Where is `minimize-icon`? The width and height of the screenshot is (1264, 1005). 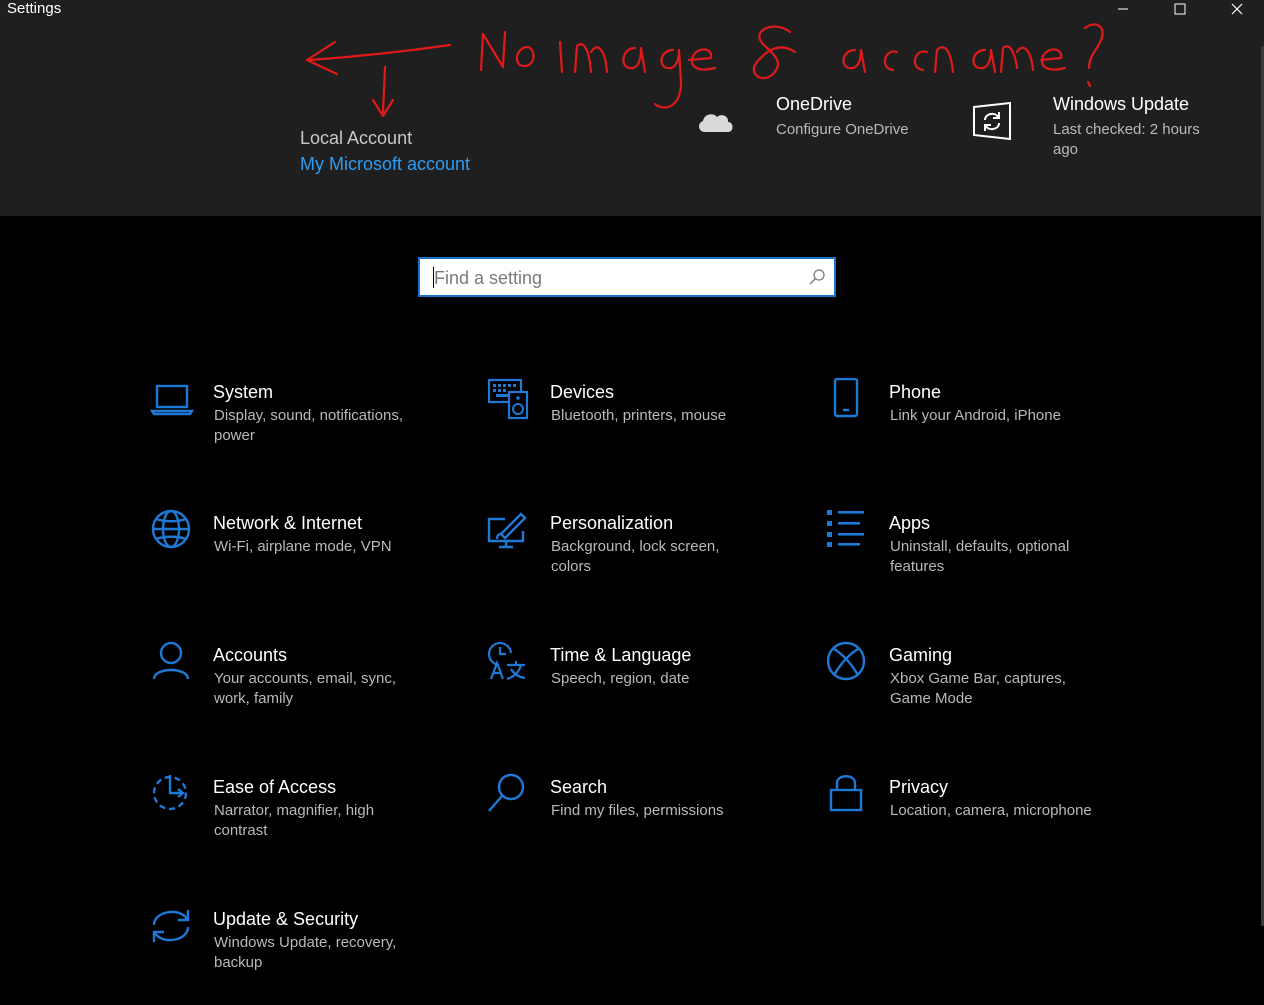
minimize-icon is located at coordinates (1123, 9).